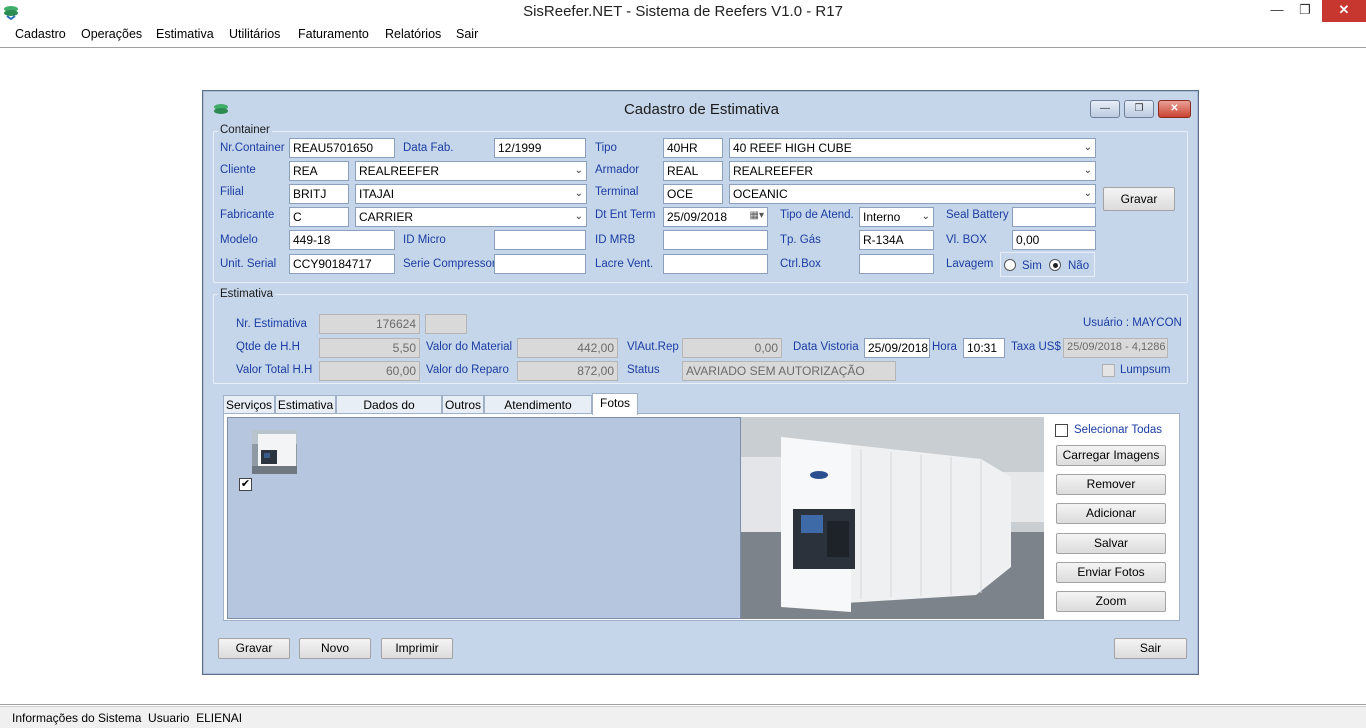 This screenshot has width=1366, height=728. I want to click on vl-box-input: 0,00, so click(1054, 240).